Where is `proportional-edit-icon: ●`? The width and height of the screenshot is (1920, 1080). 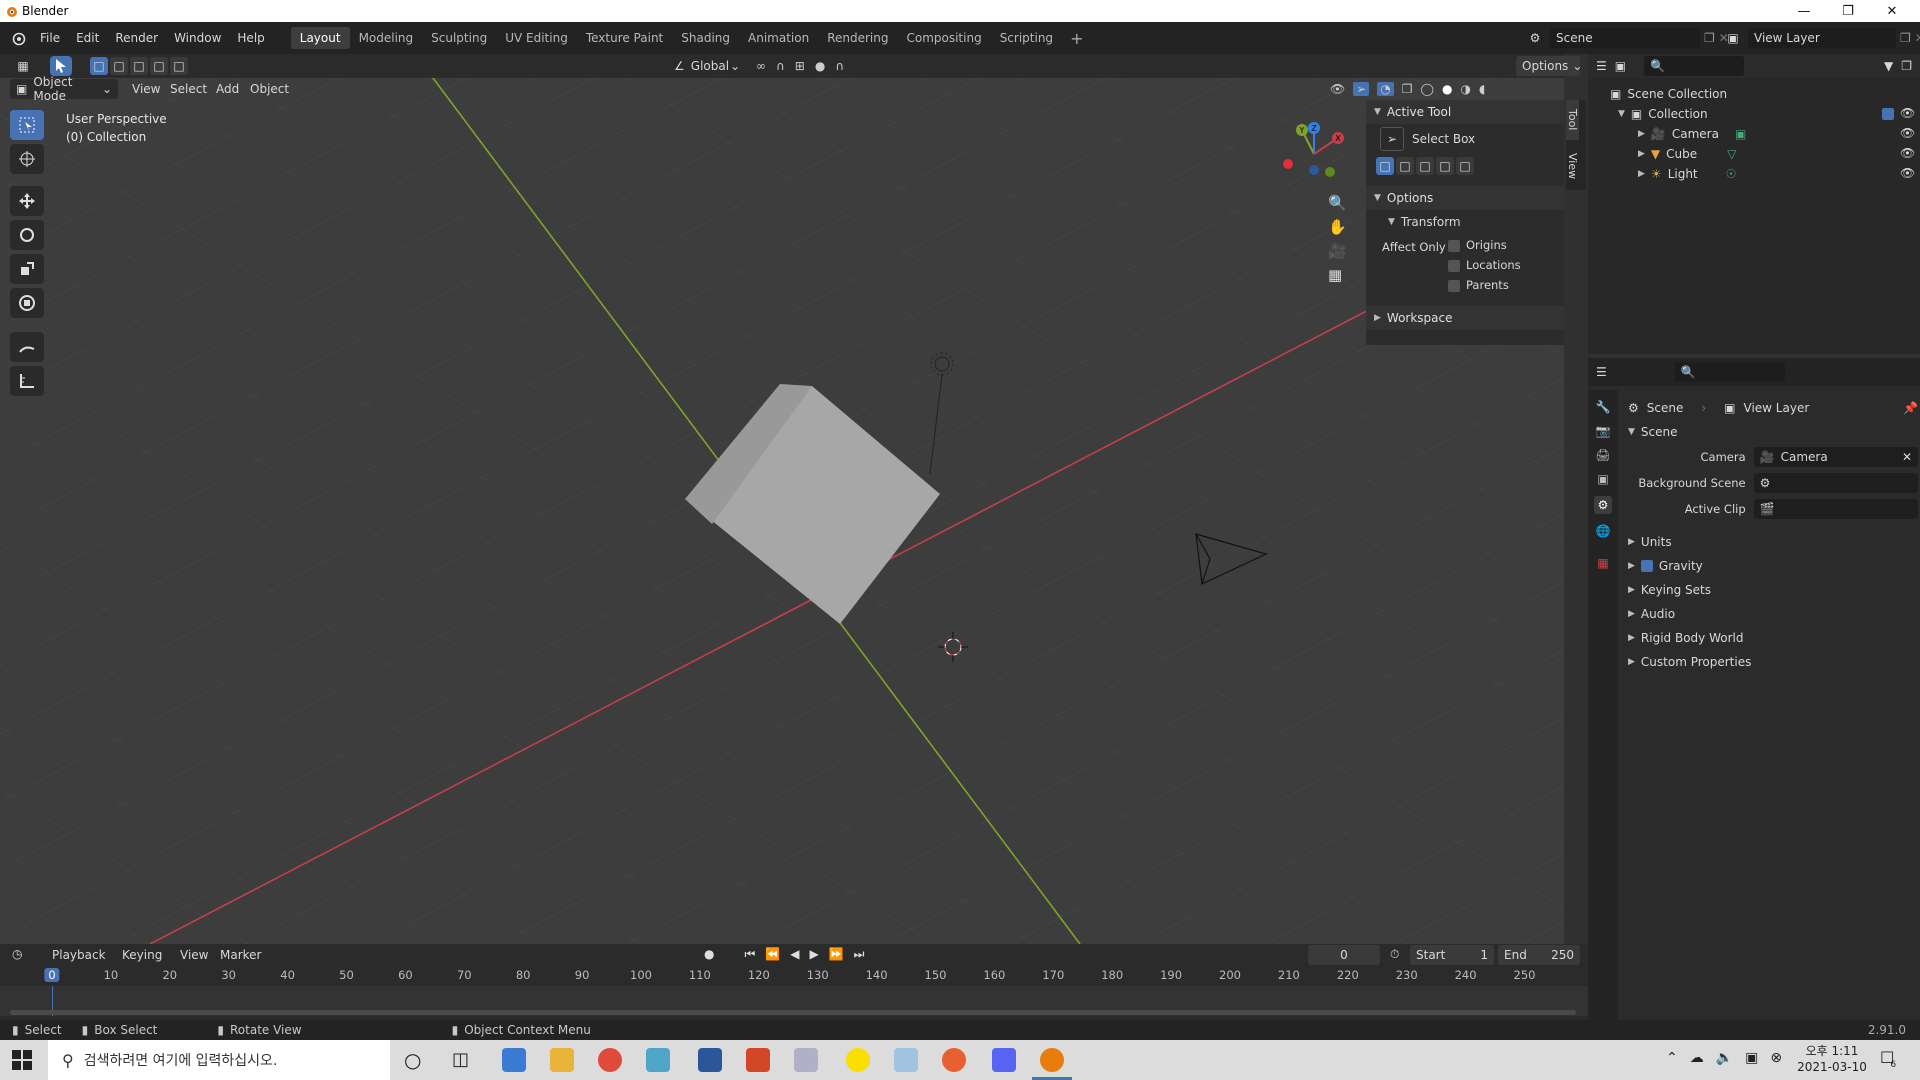 proportional-edit-icon: ● is located at coordinates (820, 66).